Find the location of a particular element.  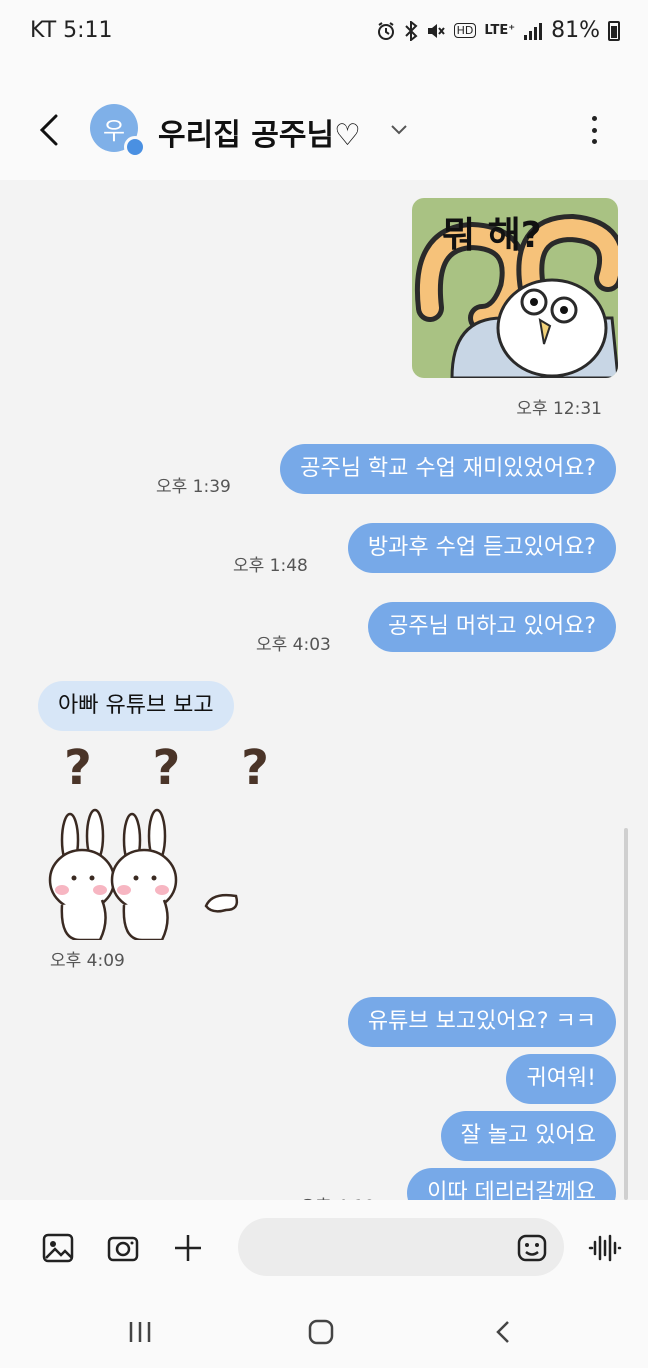

home-icon is located at coordinates (321, 1332).